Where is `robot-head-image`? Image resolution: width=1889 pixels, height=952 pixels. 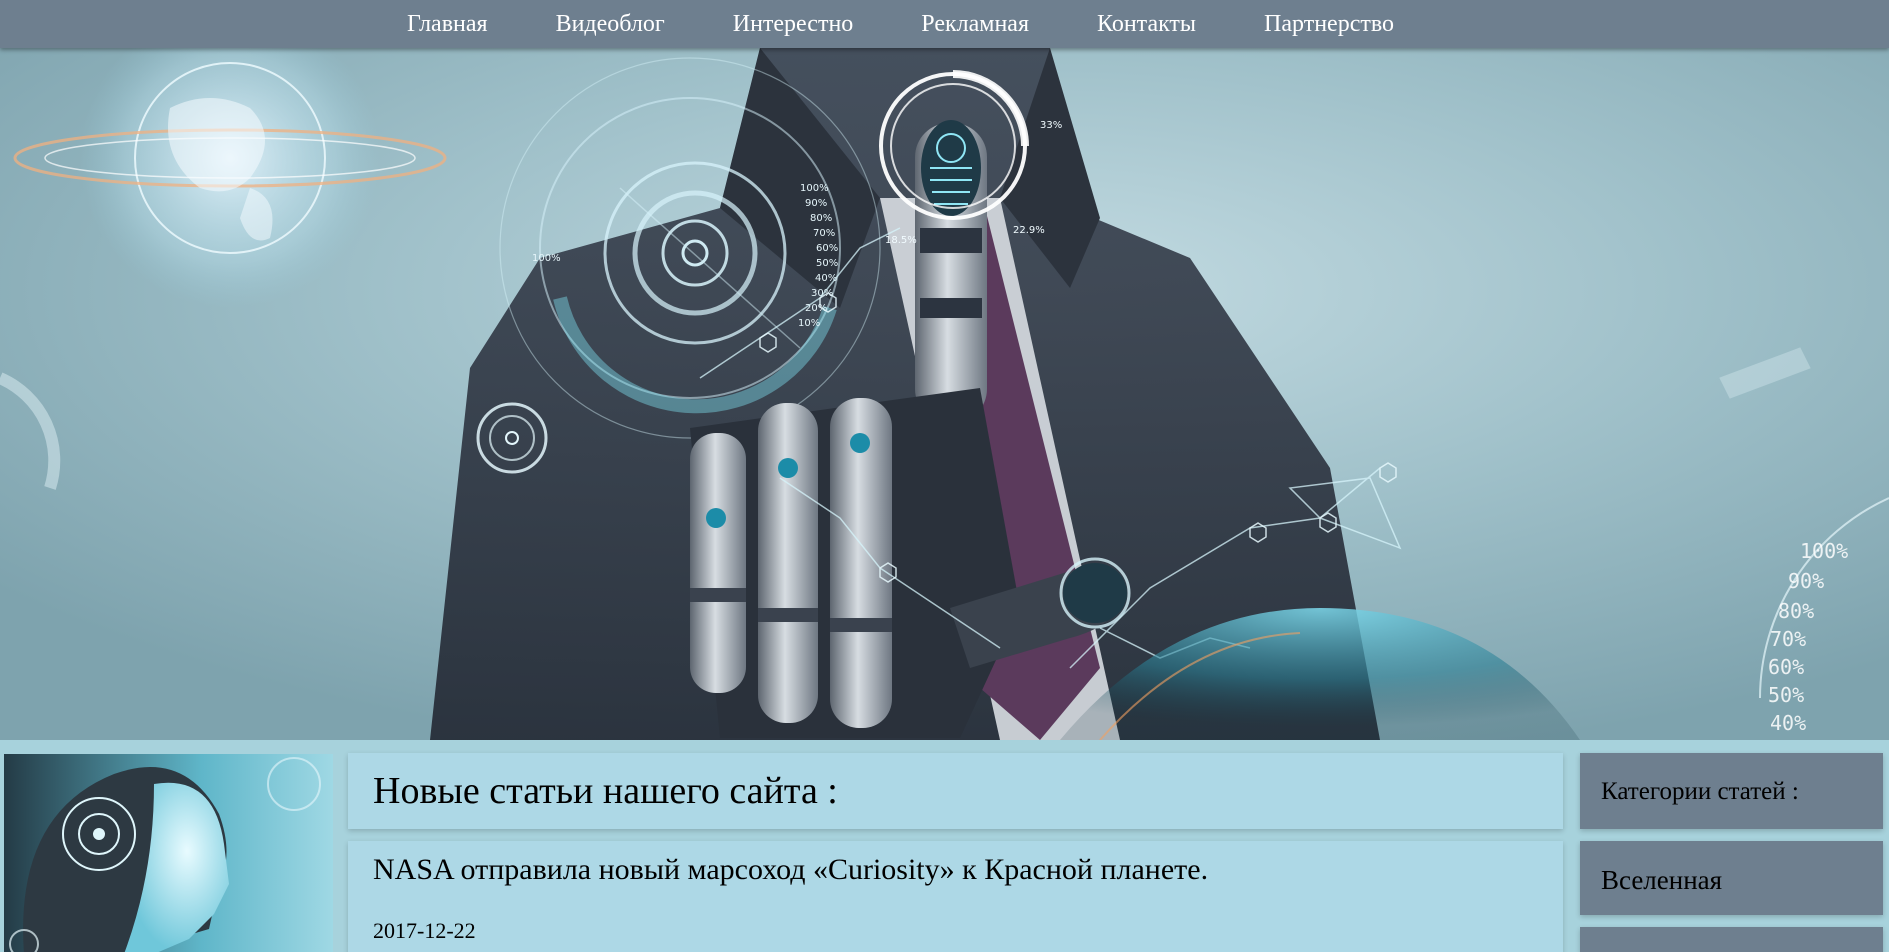 robot-head-image is located at coordinates (168, 853).